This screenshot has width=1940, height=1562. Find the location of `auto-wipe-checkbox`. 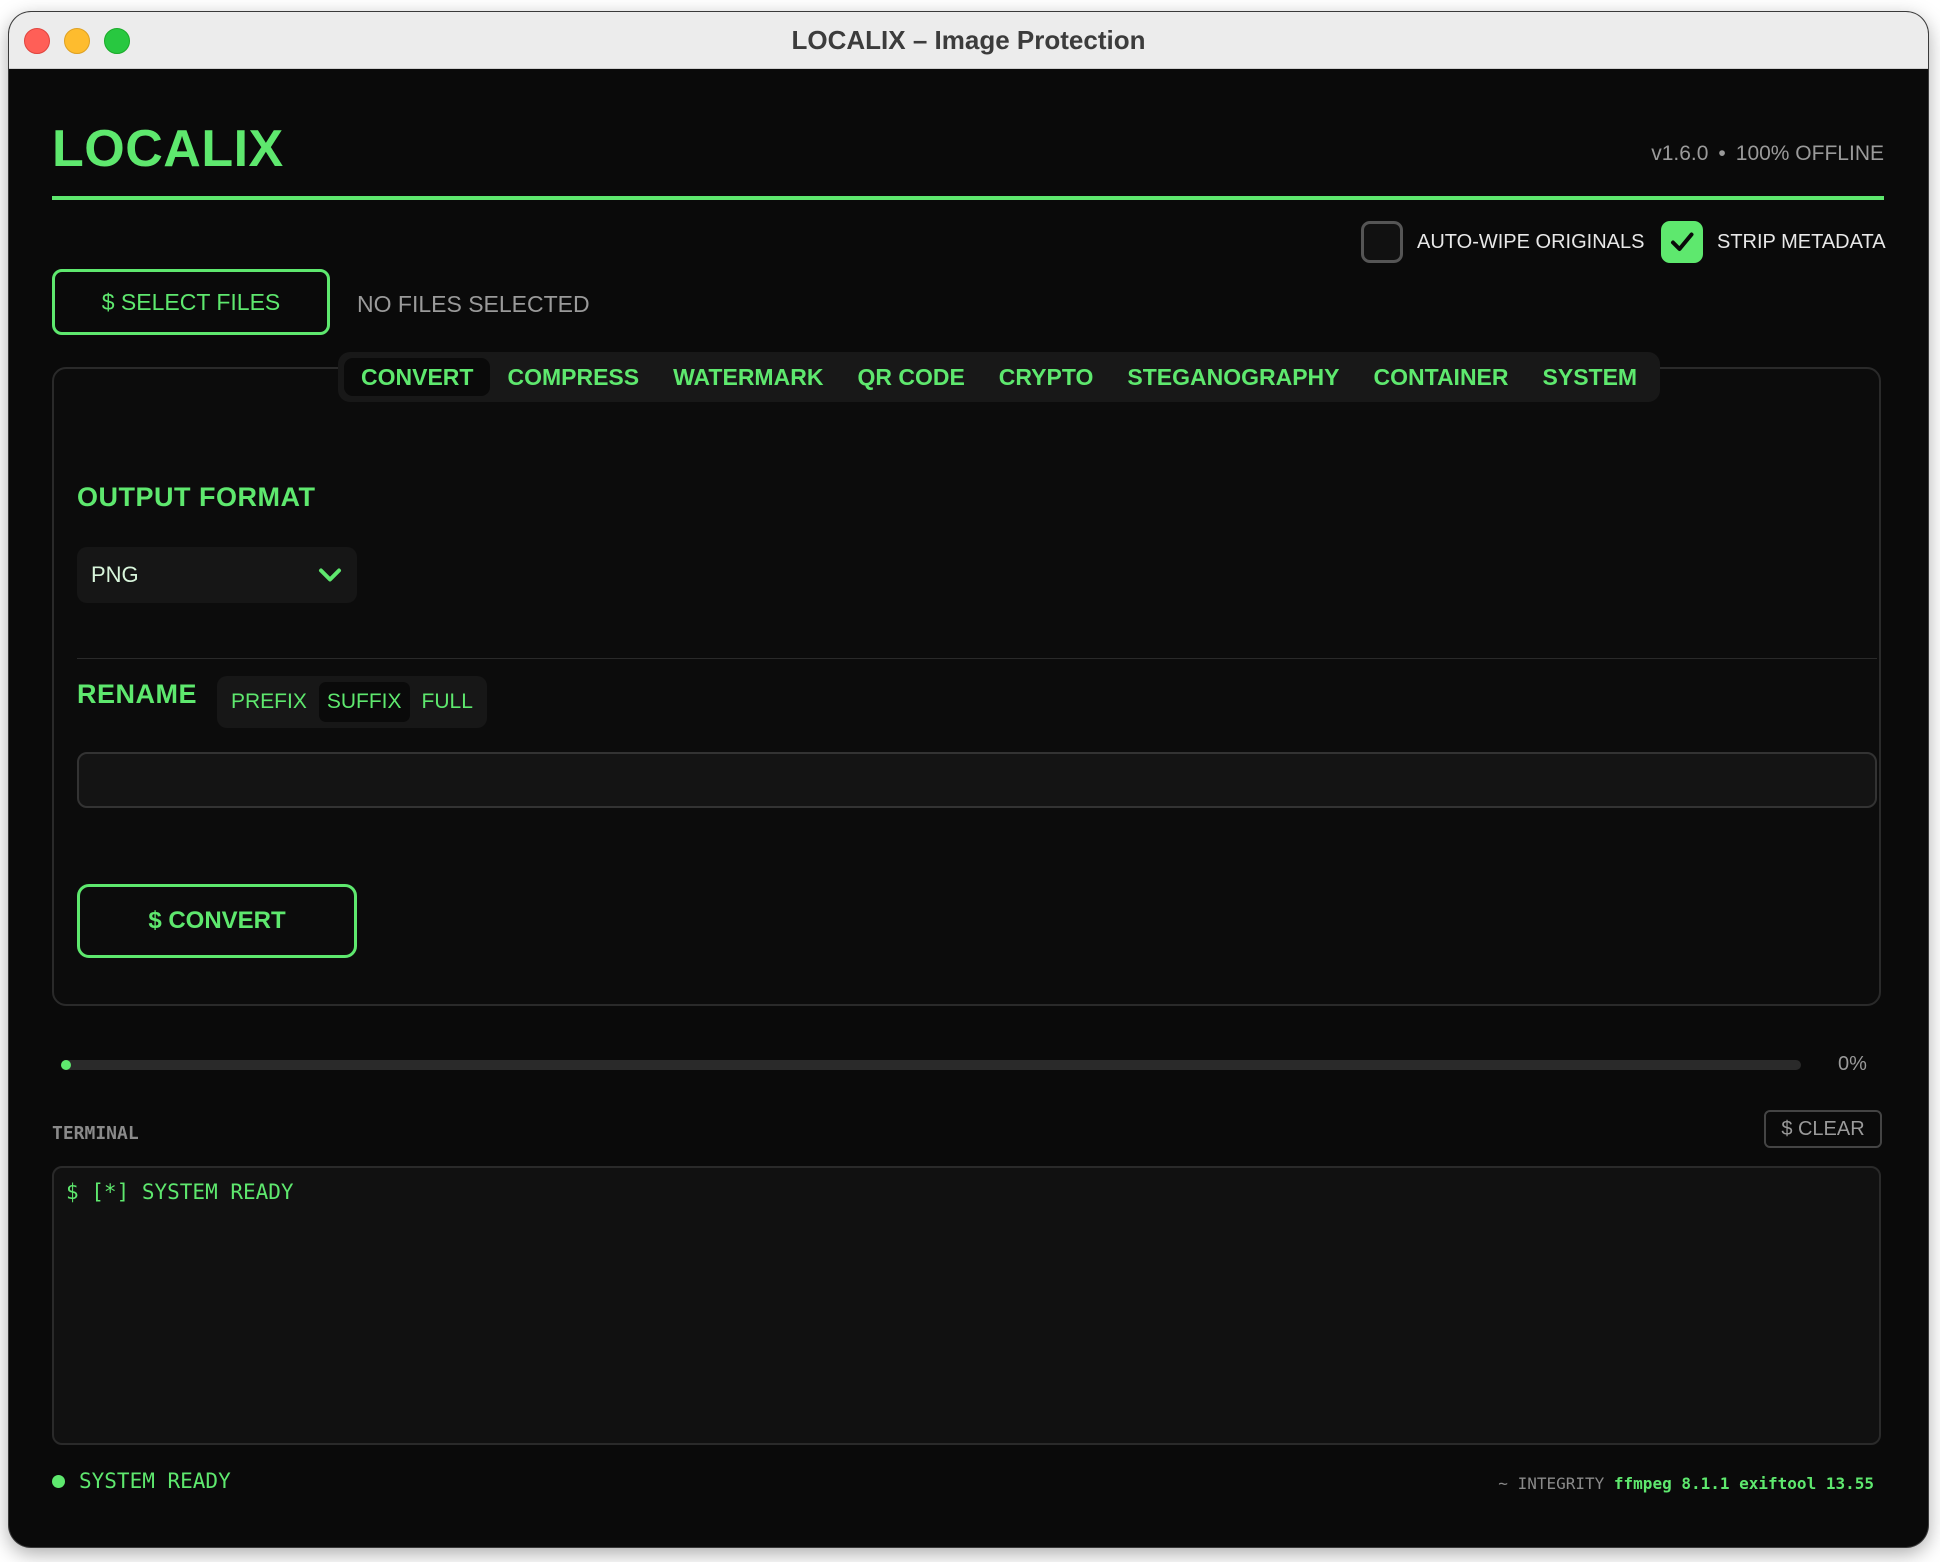

auto-wipe-checkbox is located at coordinates (1382, 242).